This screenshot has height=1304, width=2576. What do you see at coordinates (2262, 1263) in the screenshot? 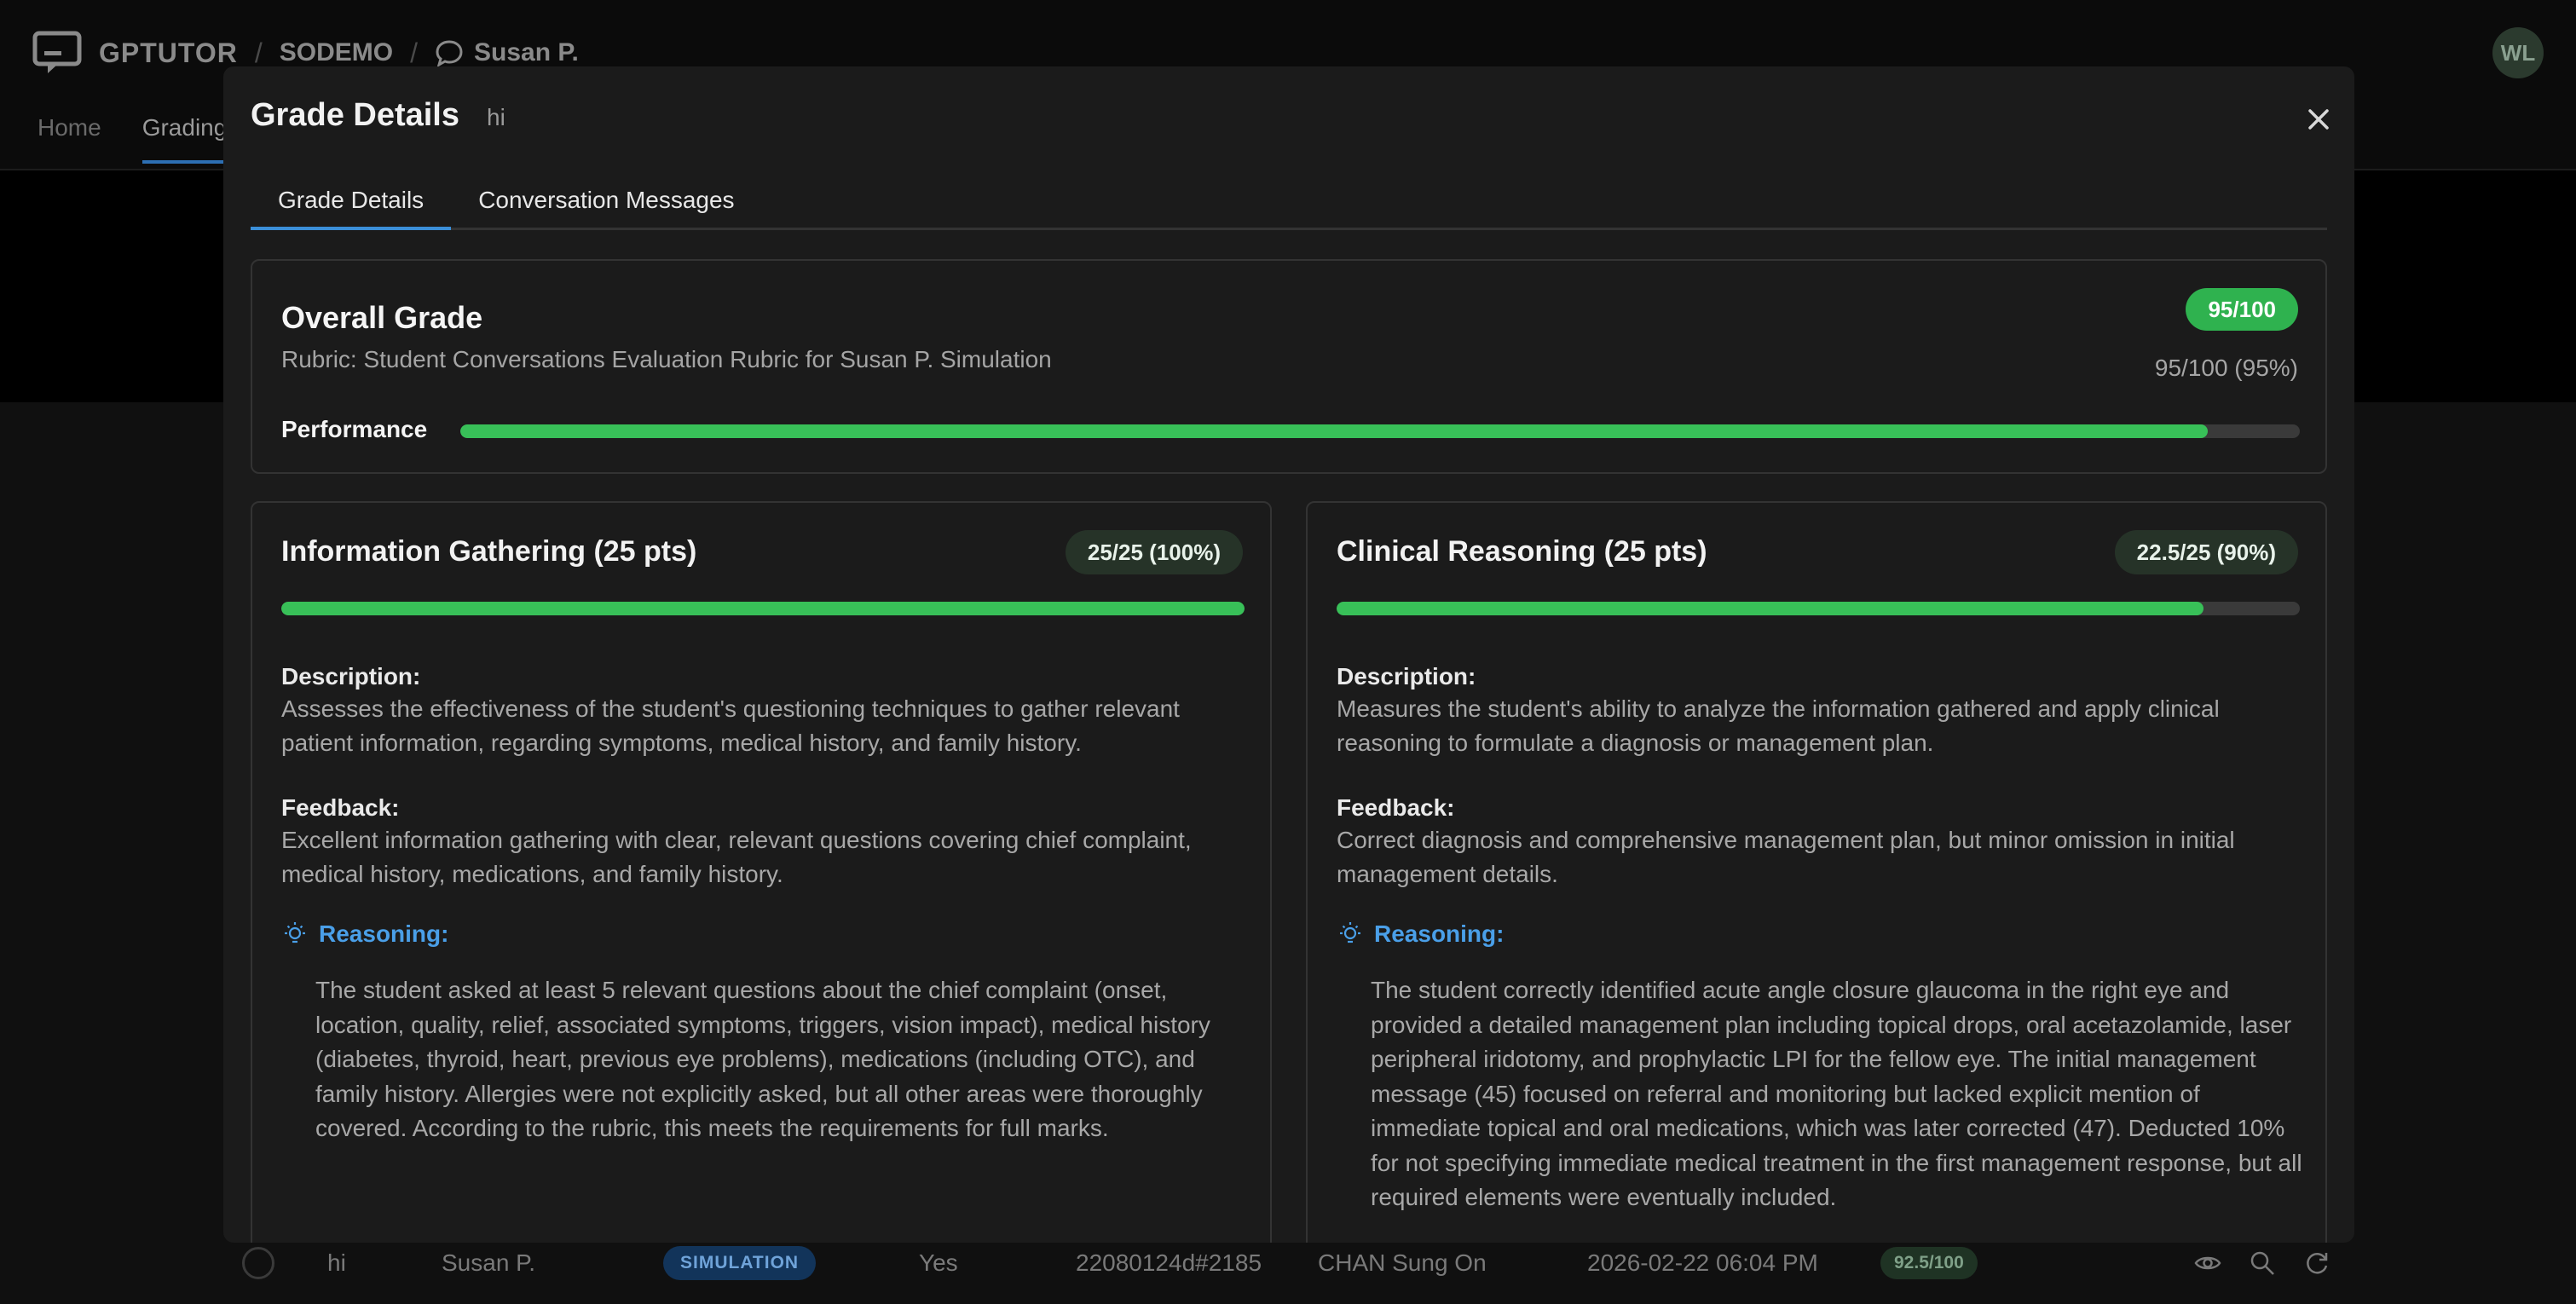
I see `search-icon` at bounding box center [2262, 1263].